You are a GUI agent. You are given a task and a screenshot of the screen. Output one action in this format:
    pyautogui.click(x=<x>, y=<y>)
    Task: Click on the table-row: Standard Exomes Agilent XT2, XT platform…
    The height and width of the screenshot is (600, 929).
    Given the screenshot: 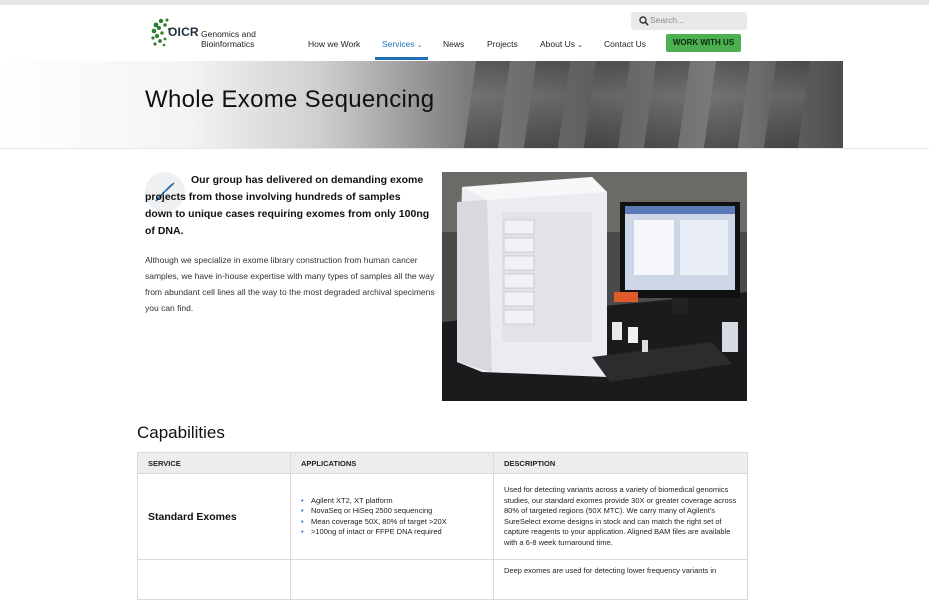 What is the action you would take?
    pyautogui.click(x=442, y=516)
    